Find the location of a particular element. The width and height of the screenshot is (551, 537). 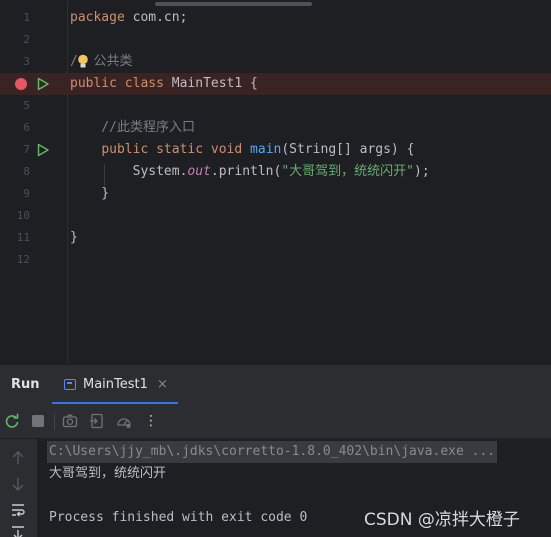

line-number: 10 is located at coordinates (23, 215).